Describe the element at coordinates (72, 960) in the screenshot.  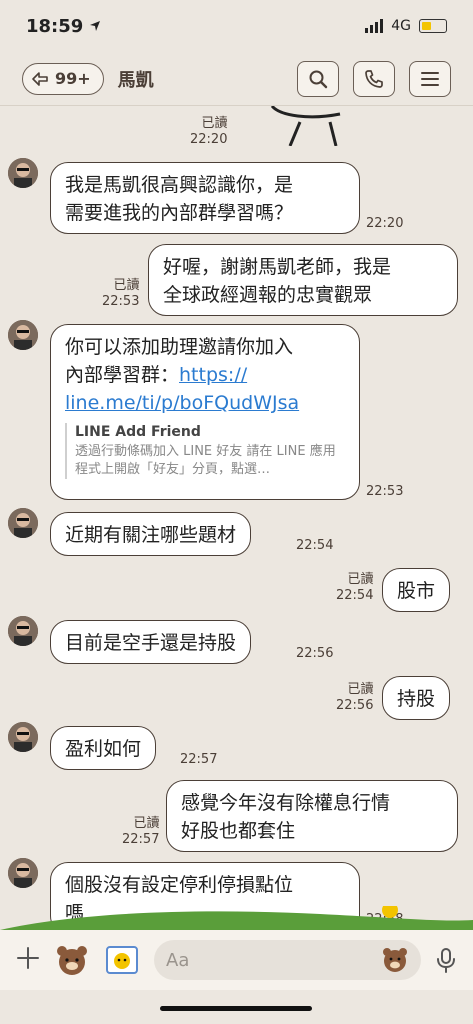
I see `sticker-button-icon` at that location.